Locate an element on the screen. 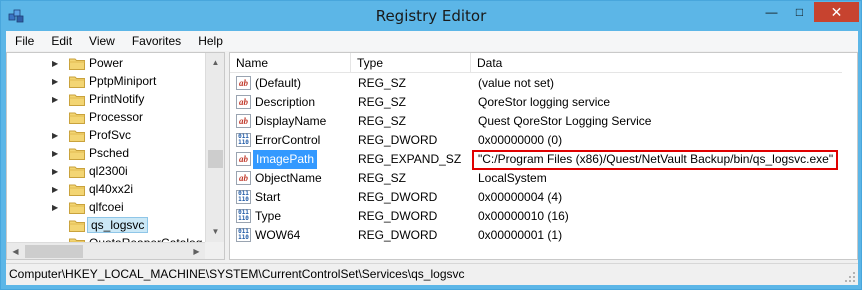 Image resolution: width=862 pixels, height=290 pixels. value-row: 011 110 Type REG_DWORD 0x00000010 (16) is located at coordinates (543, 216).